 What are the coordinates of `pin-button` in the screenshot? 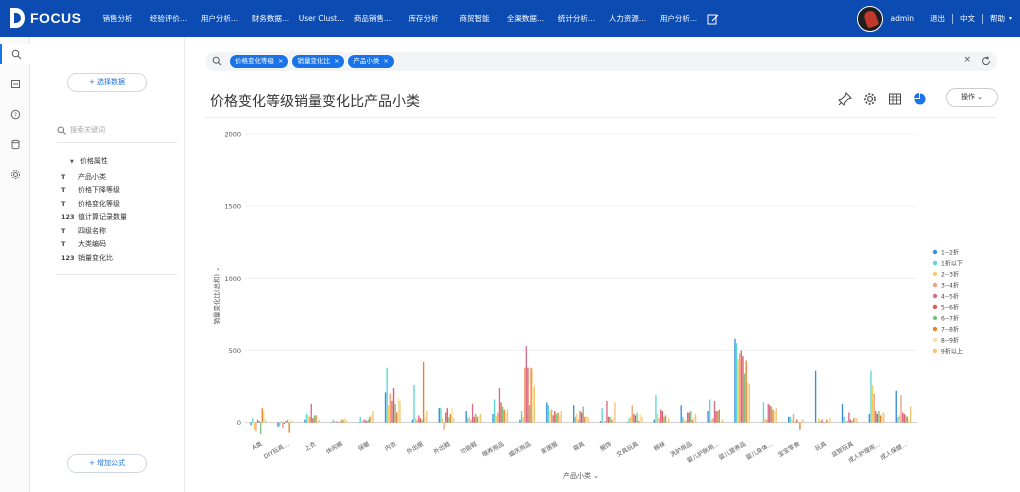 It's located at (844, 98).